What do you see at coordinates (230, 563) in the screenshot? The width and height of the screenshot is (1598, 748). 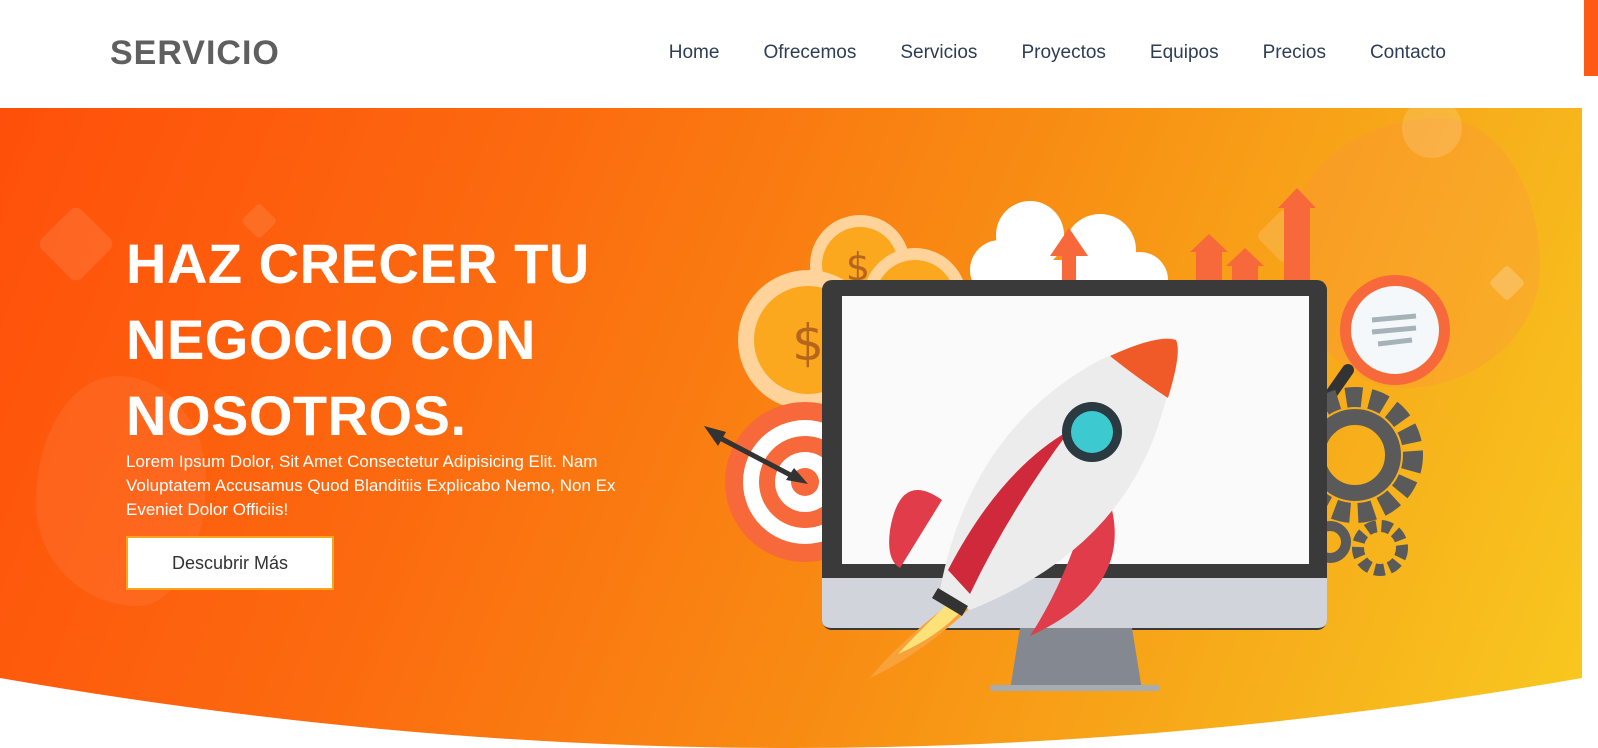 I see `discover-more-button: Descubrir Más` at bounding box center [230, 563].